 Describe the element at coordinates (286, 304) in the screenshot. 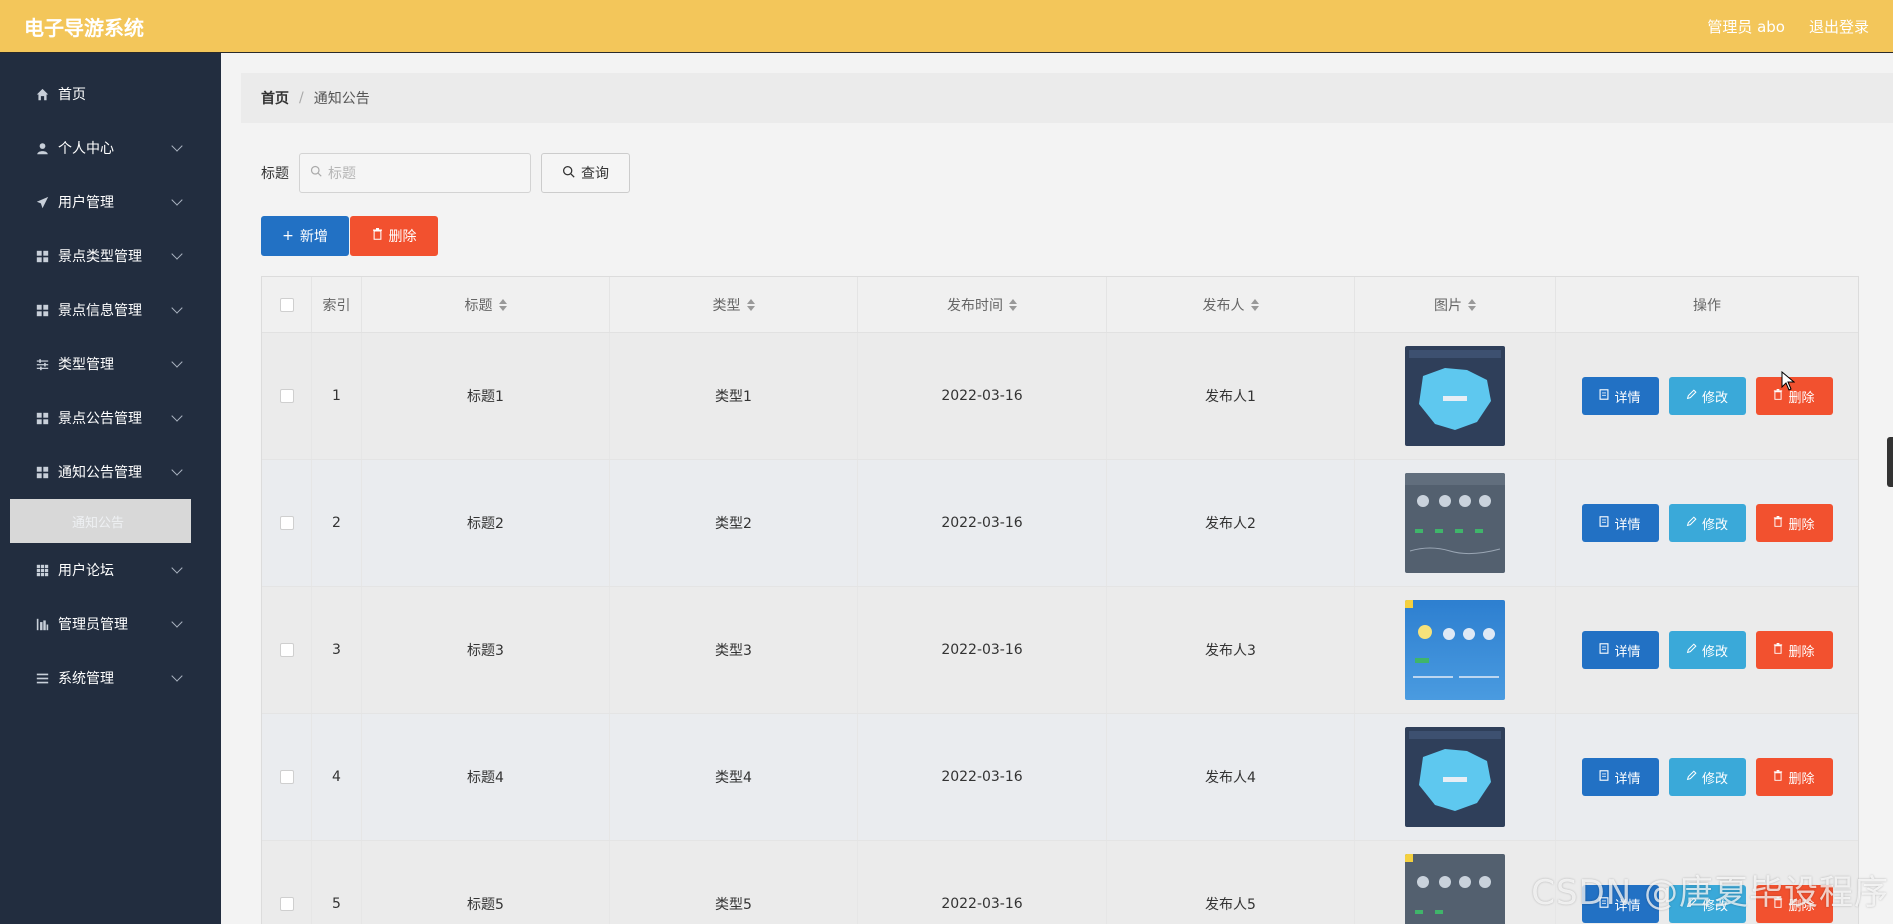

I see `select-all-checkbox` at that location.